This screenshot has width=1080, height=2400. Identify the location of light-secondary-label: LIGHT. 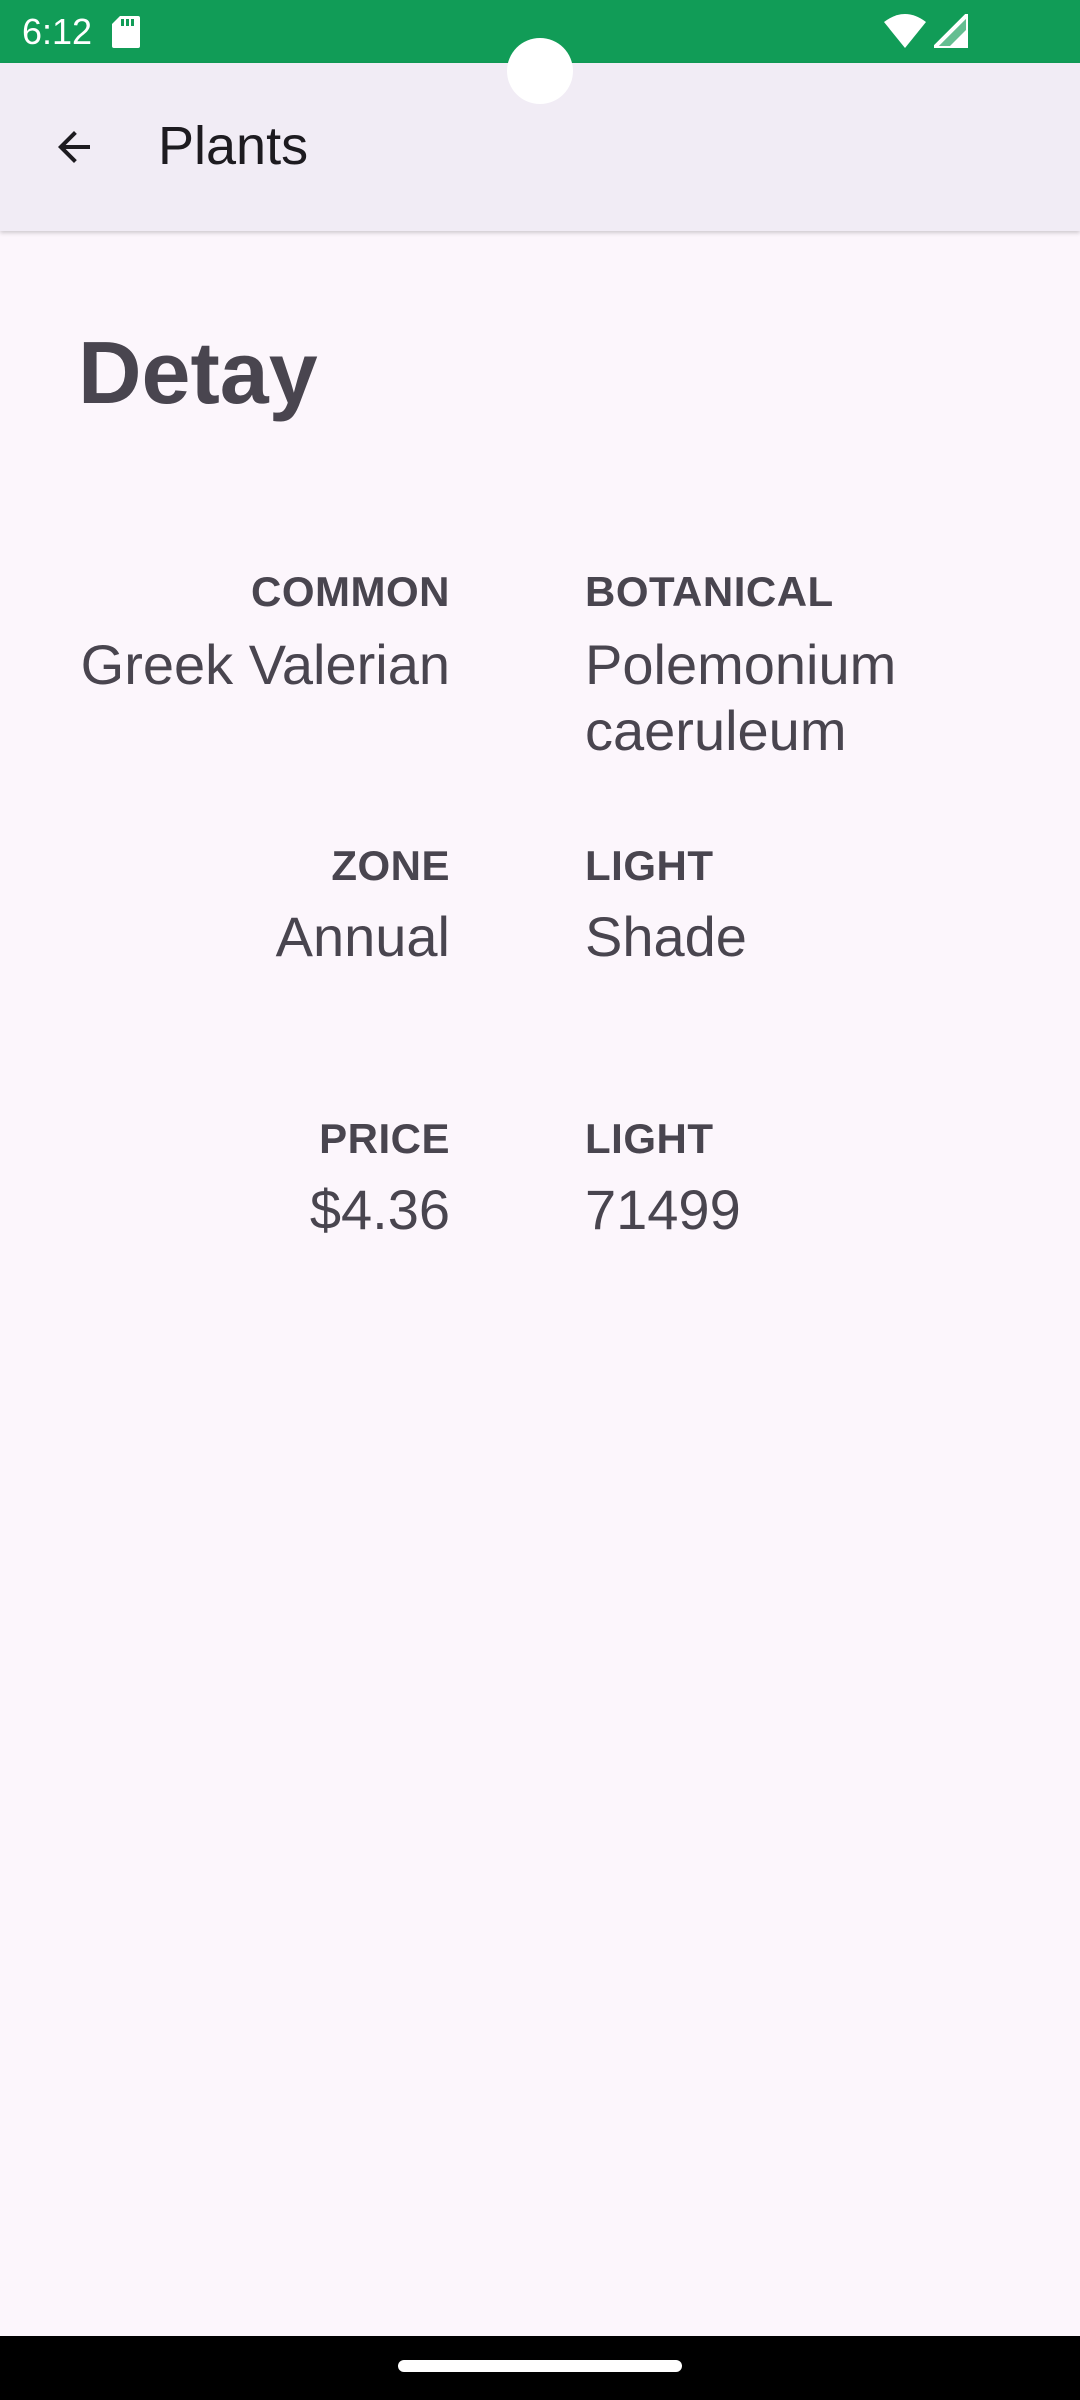
(649, 1138).